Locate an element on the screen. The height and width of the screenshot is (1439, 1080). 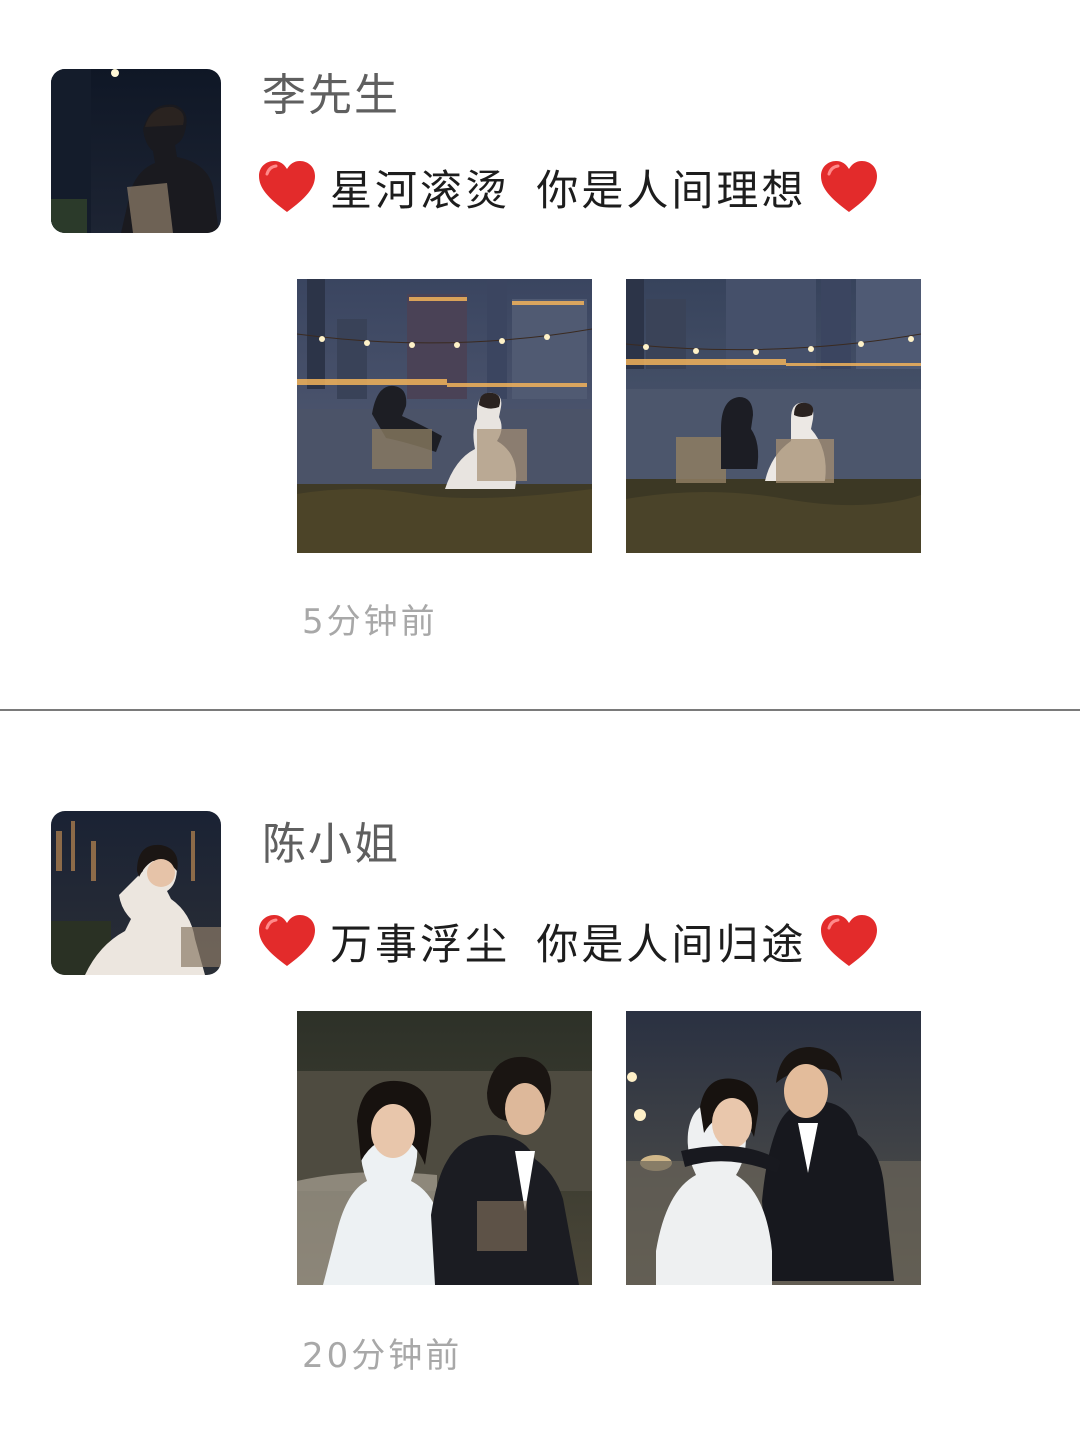
post-caption: 星河滚烫 你是人间理想 is located at coordinates (568, 187).